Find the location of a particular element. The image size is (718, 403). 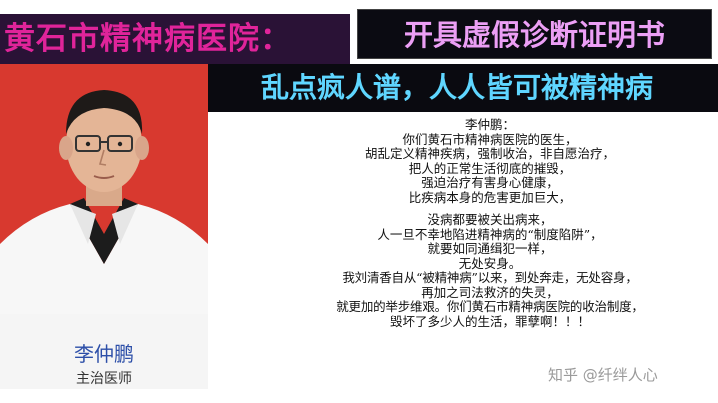

text-line: 把人的正常生活彻底的摧毁， is located at coordinates (490, 168).